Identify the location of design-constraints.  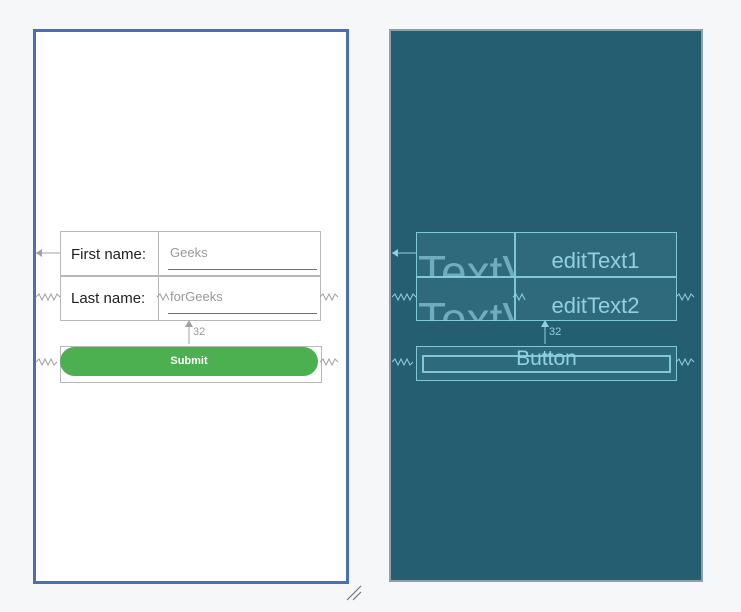
(187, 308).